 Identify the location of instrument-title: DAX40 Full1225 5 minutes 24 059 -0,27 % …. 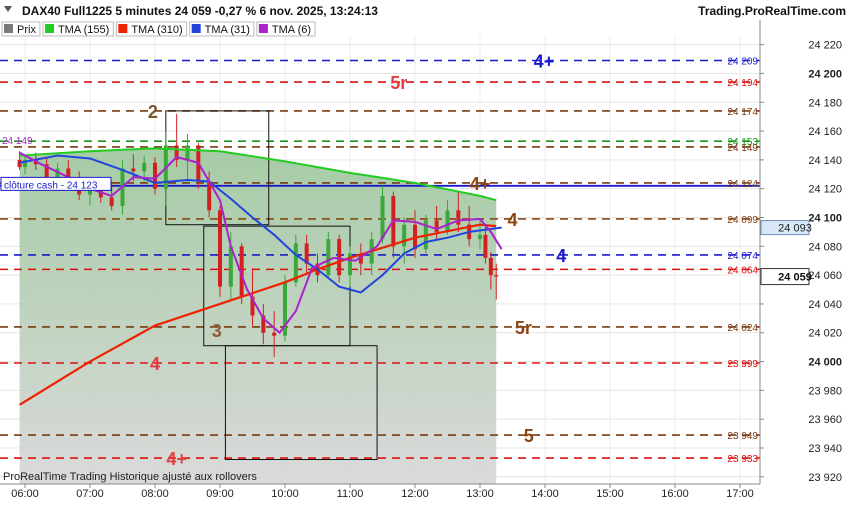
(200, 11).